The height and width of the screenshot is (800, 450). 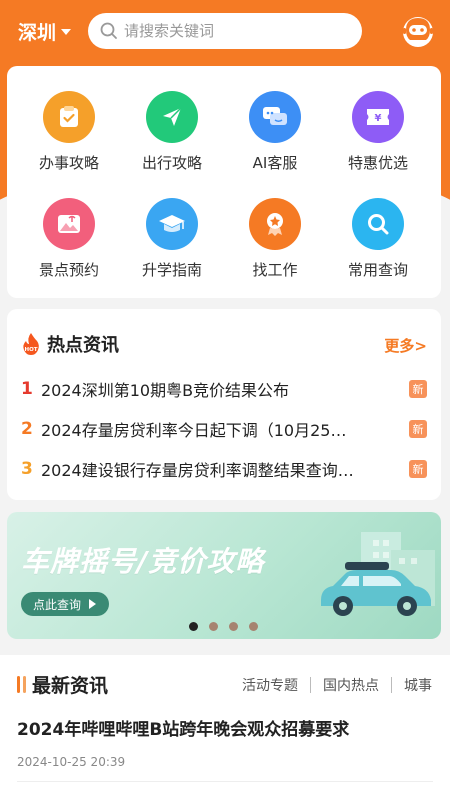 What do you see at coordinates (69, 224) in the screenshot?
I see `scenic-icon` at bounding box center [69, 224].